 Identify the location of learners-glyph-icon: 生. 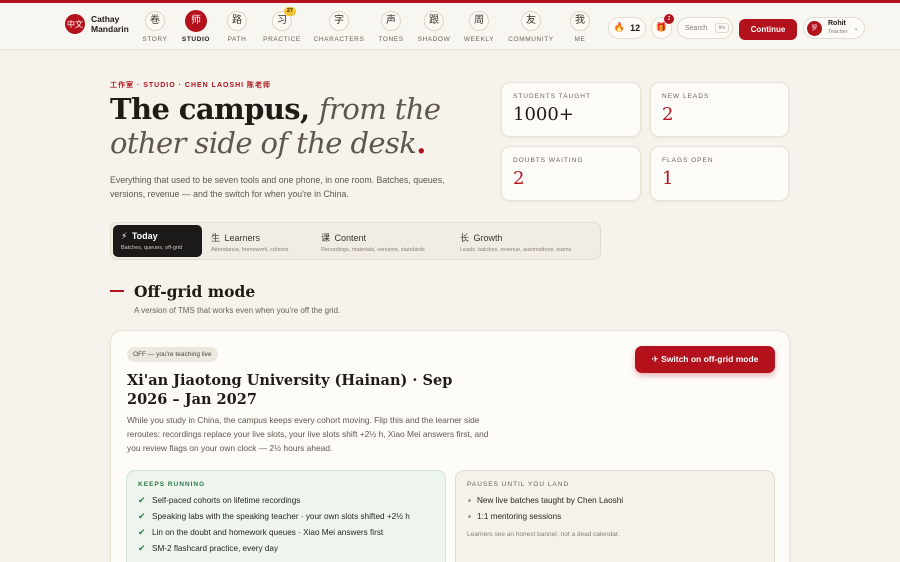
(216, 239).